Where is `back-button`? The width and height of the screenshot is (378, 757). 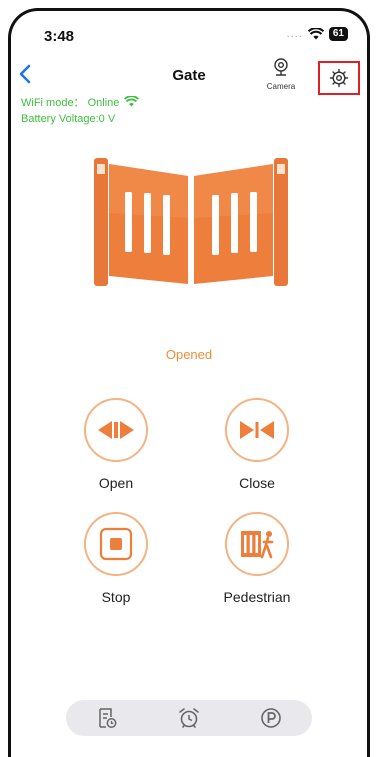
back-button is located at coordinates (25, 76).